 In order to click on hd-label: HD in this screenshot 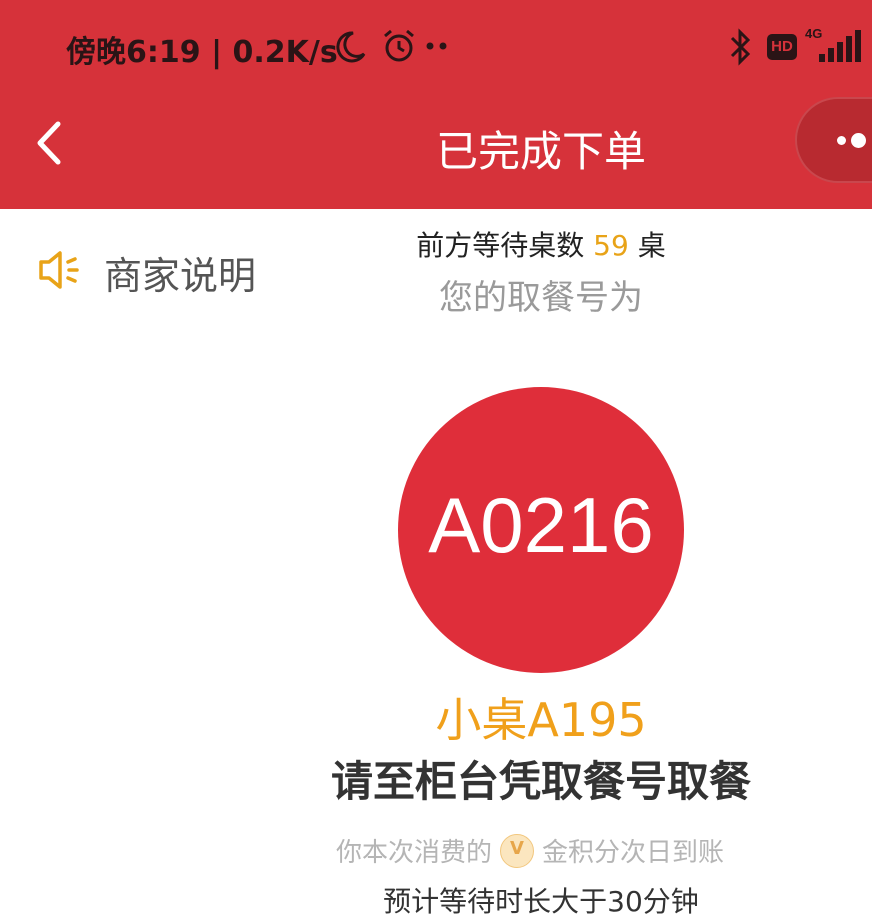, I will do `click(782, 46)`.